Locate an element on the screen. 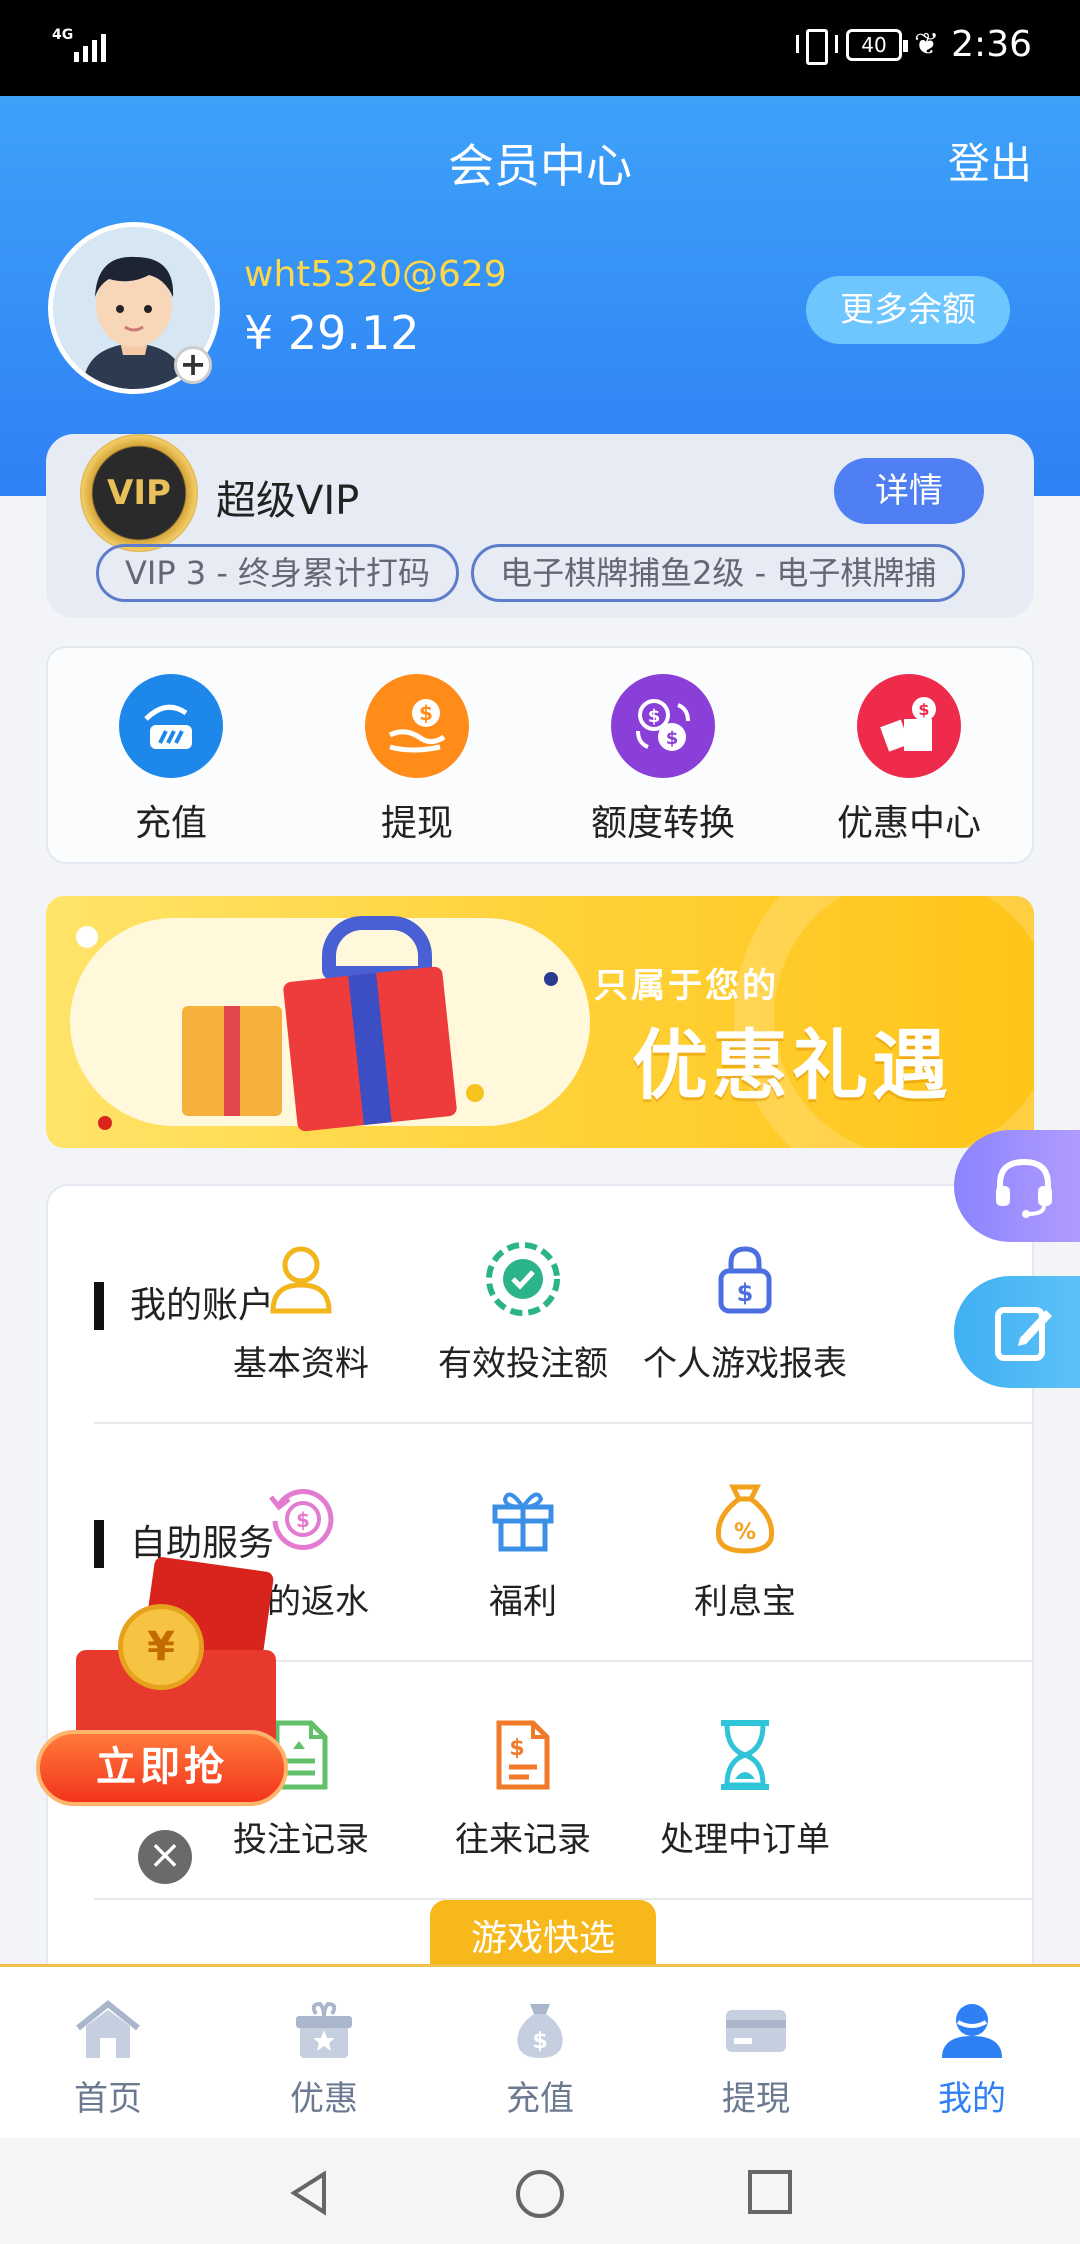 The image size is (1080, 2244). lock-dollar-icon: $ is located at coordinates (745, 1279).